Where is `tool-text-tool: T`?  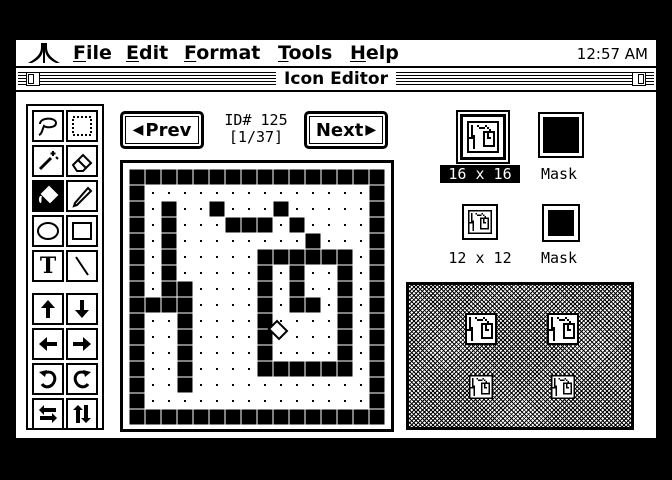
tool-text-tool: T is located at coordinates (48, 266).